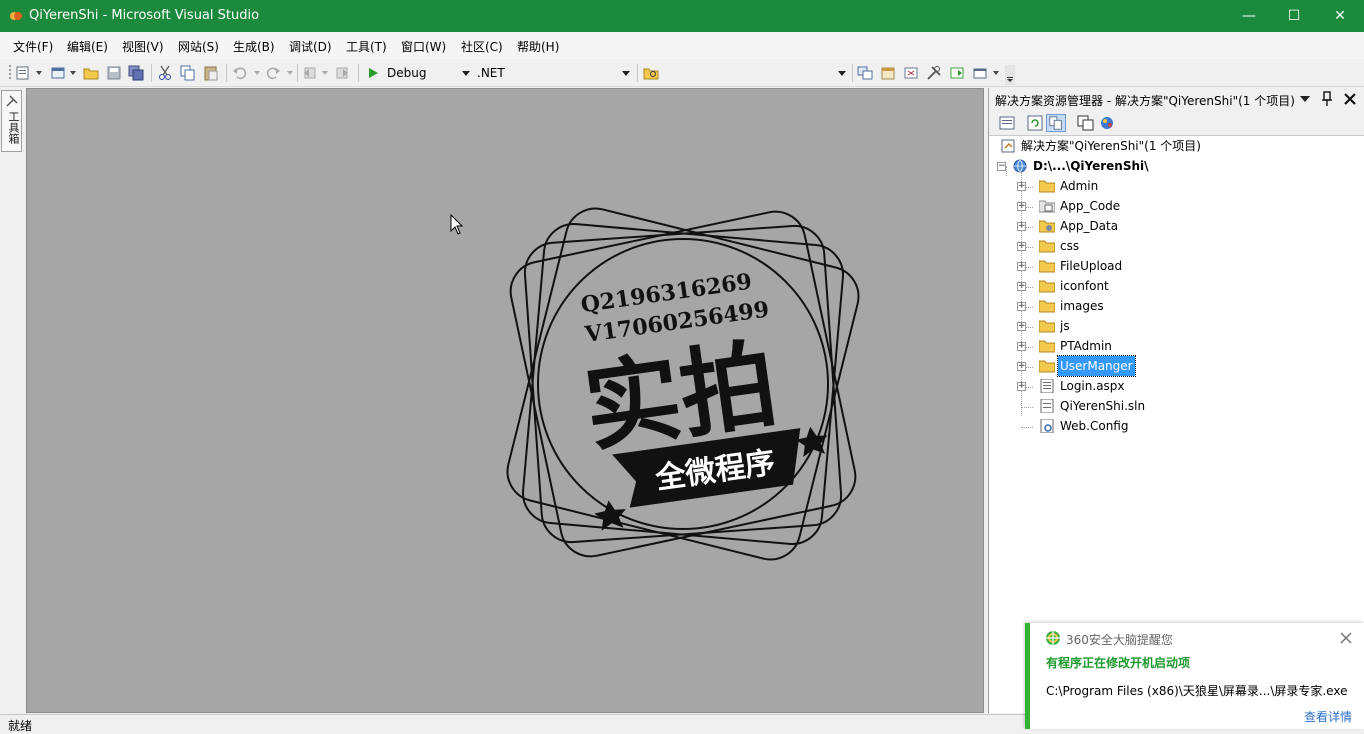 Image resolution: width=1364 pixels, height=734 pixels. Describe the element at coordinates (1082, 306) in the screenshot. I see `tree-item-label: images` at that location.